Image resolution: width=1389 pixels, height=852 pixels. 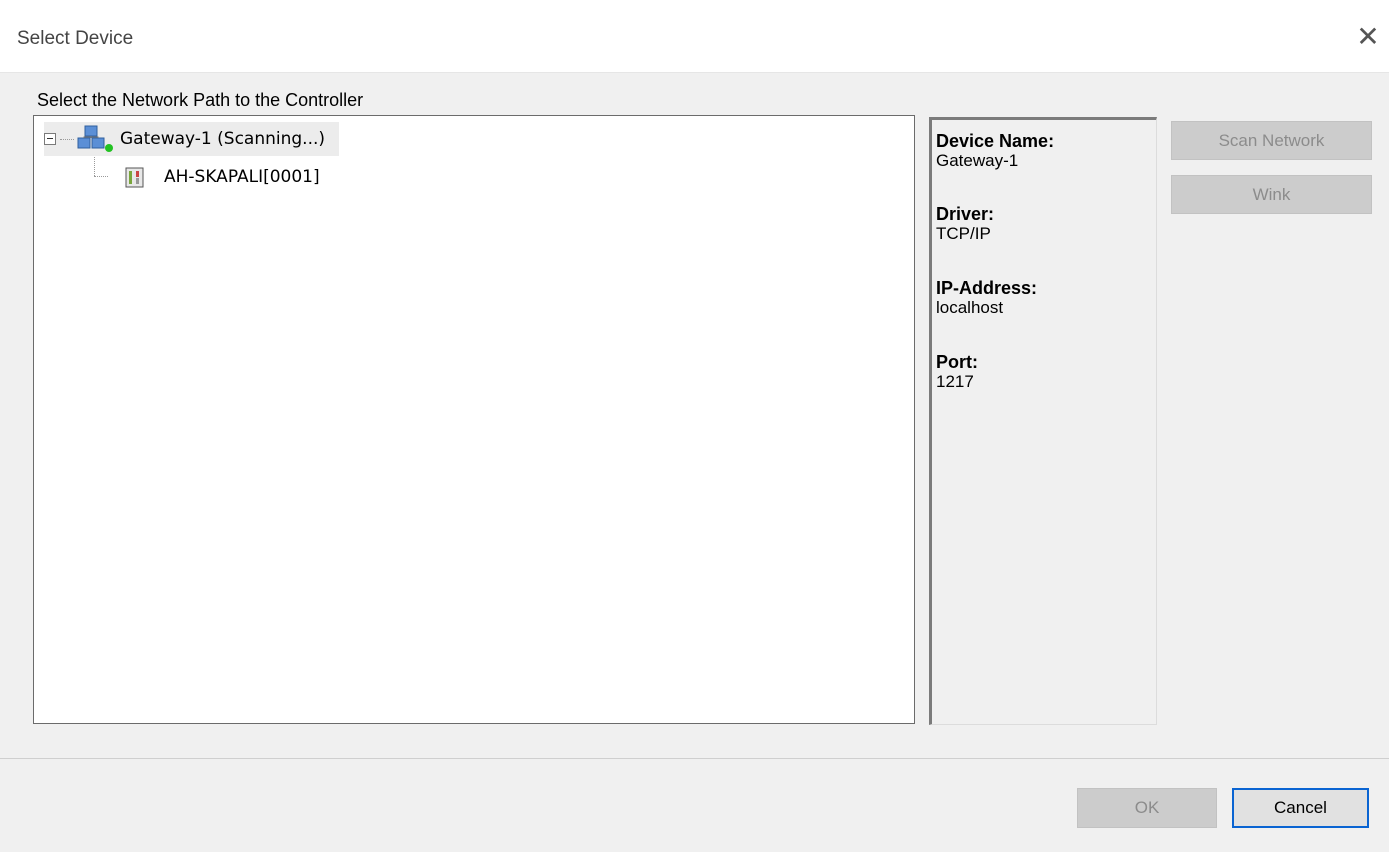 I want to click on info-value: Gateway-1, so click(x=977, y=160).